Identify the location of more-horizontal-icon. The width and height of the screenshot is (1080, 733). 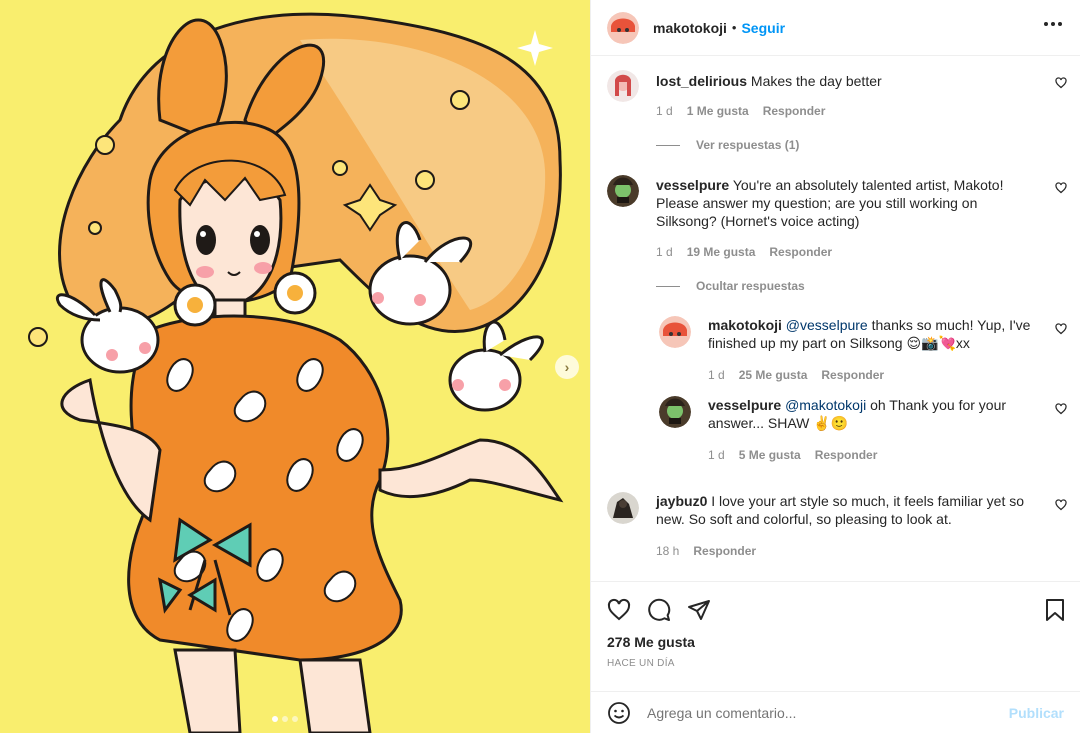
(1053, 24).